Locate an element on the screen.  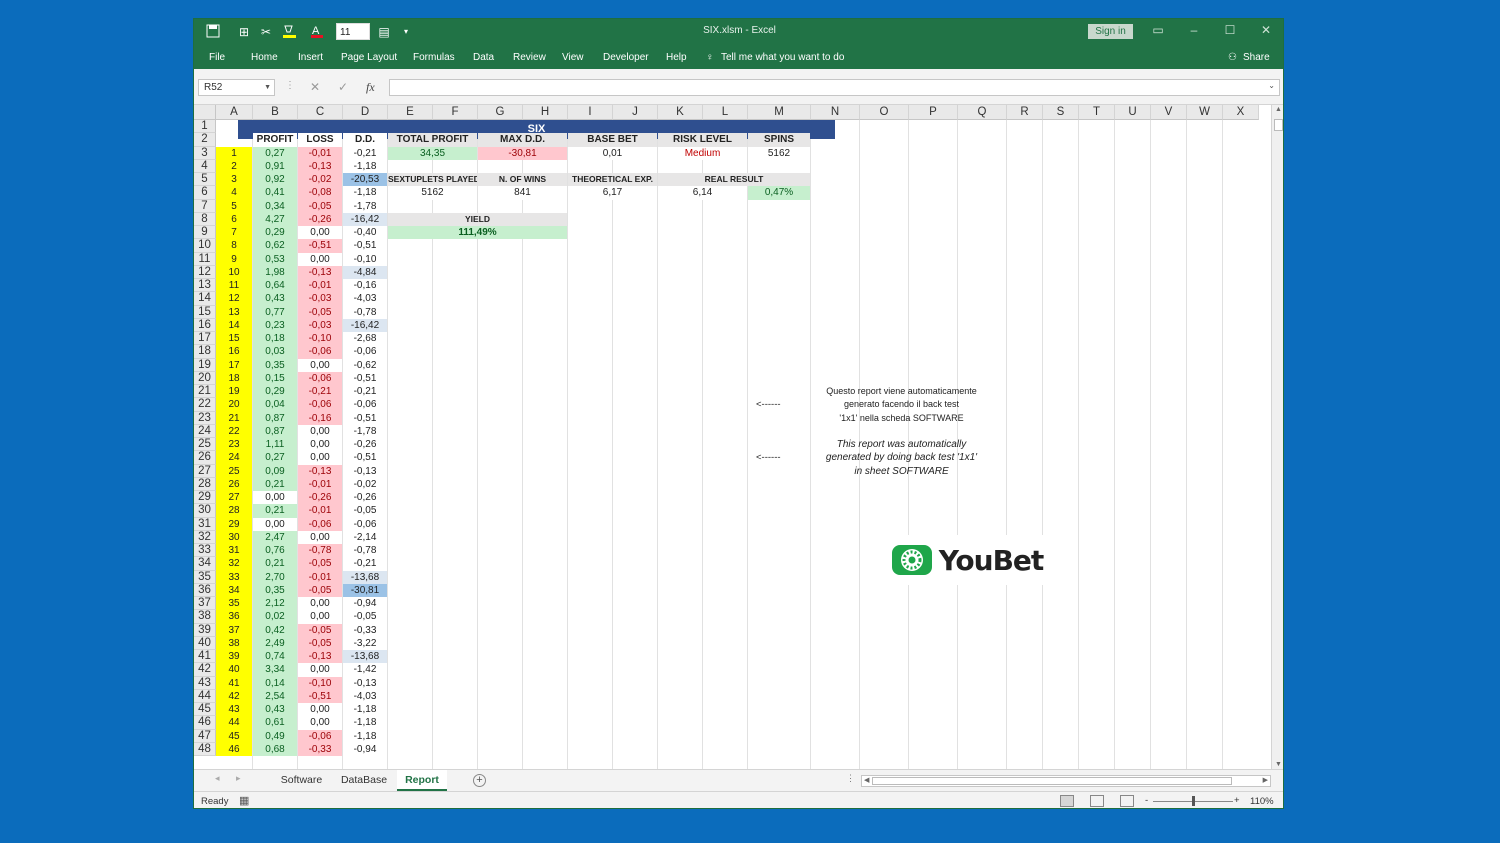
menu-help: Help is located at coordinates (676, 57).